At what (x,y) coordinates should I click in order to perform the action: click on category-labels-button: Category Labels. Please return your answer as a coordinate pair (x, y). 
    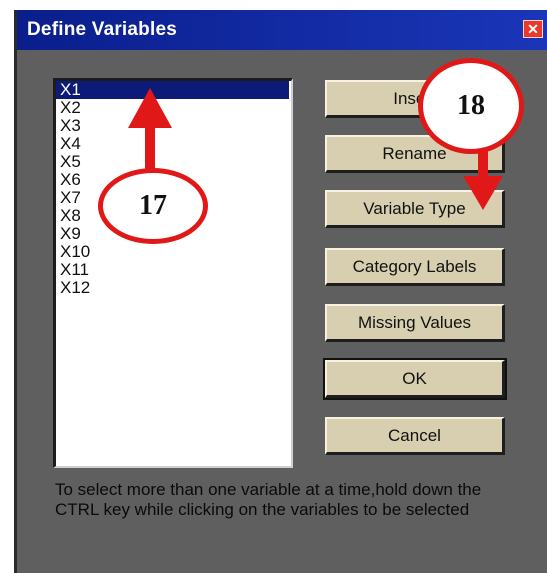
    Looking at the image, I should click on (415, 267).